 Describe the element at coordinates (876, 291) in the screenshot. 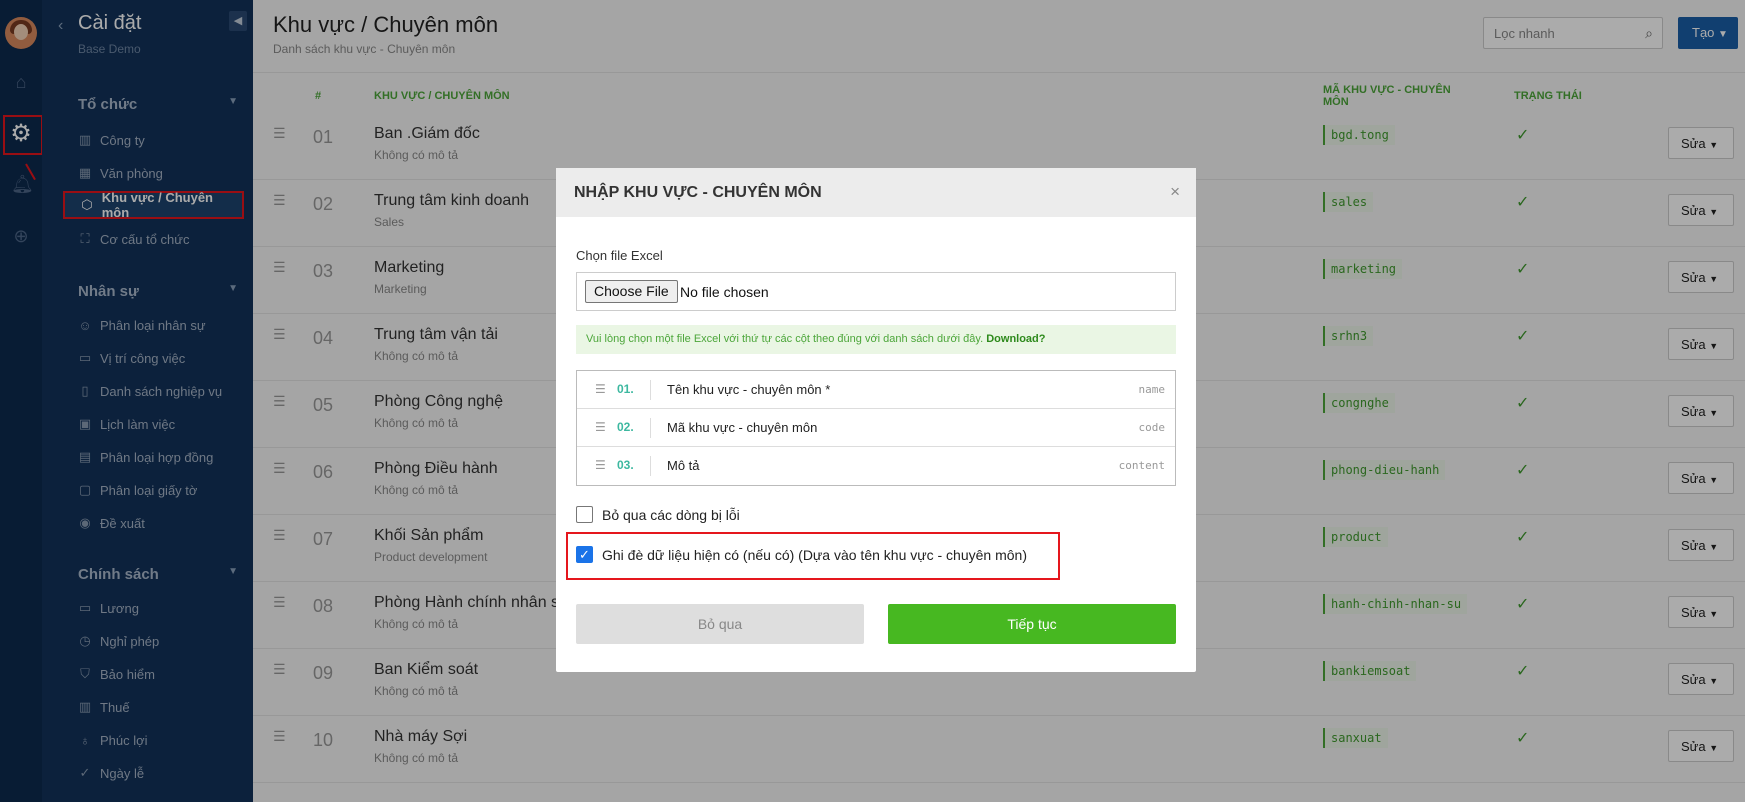

I see `file-input: Choose File No file chosen` at that location.